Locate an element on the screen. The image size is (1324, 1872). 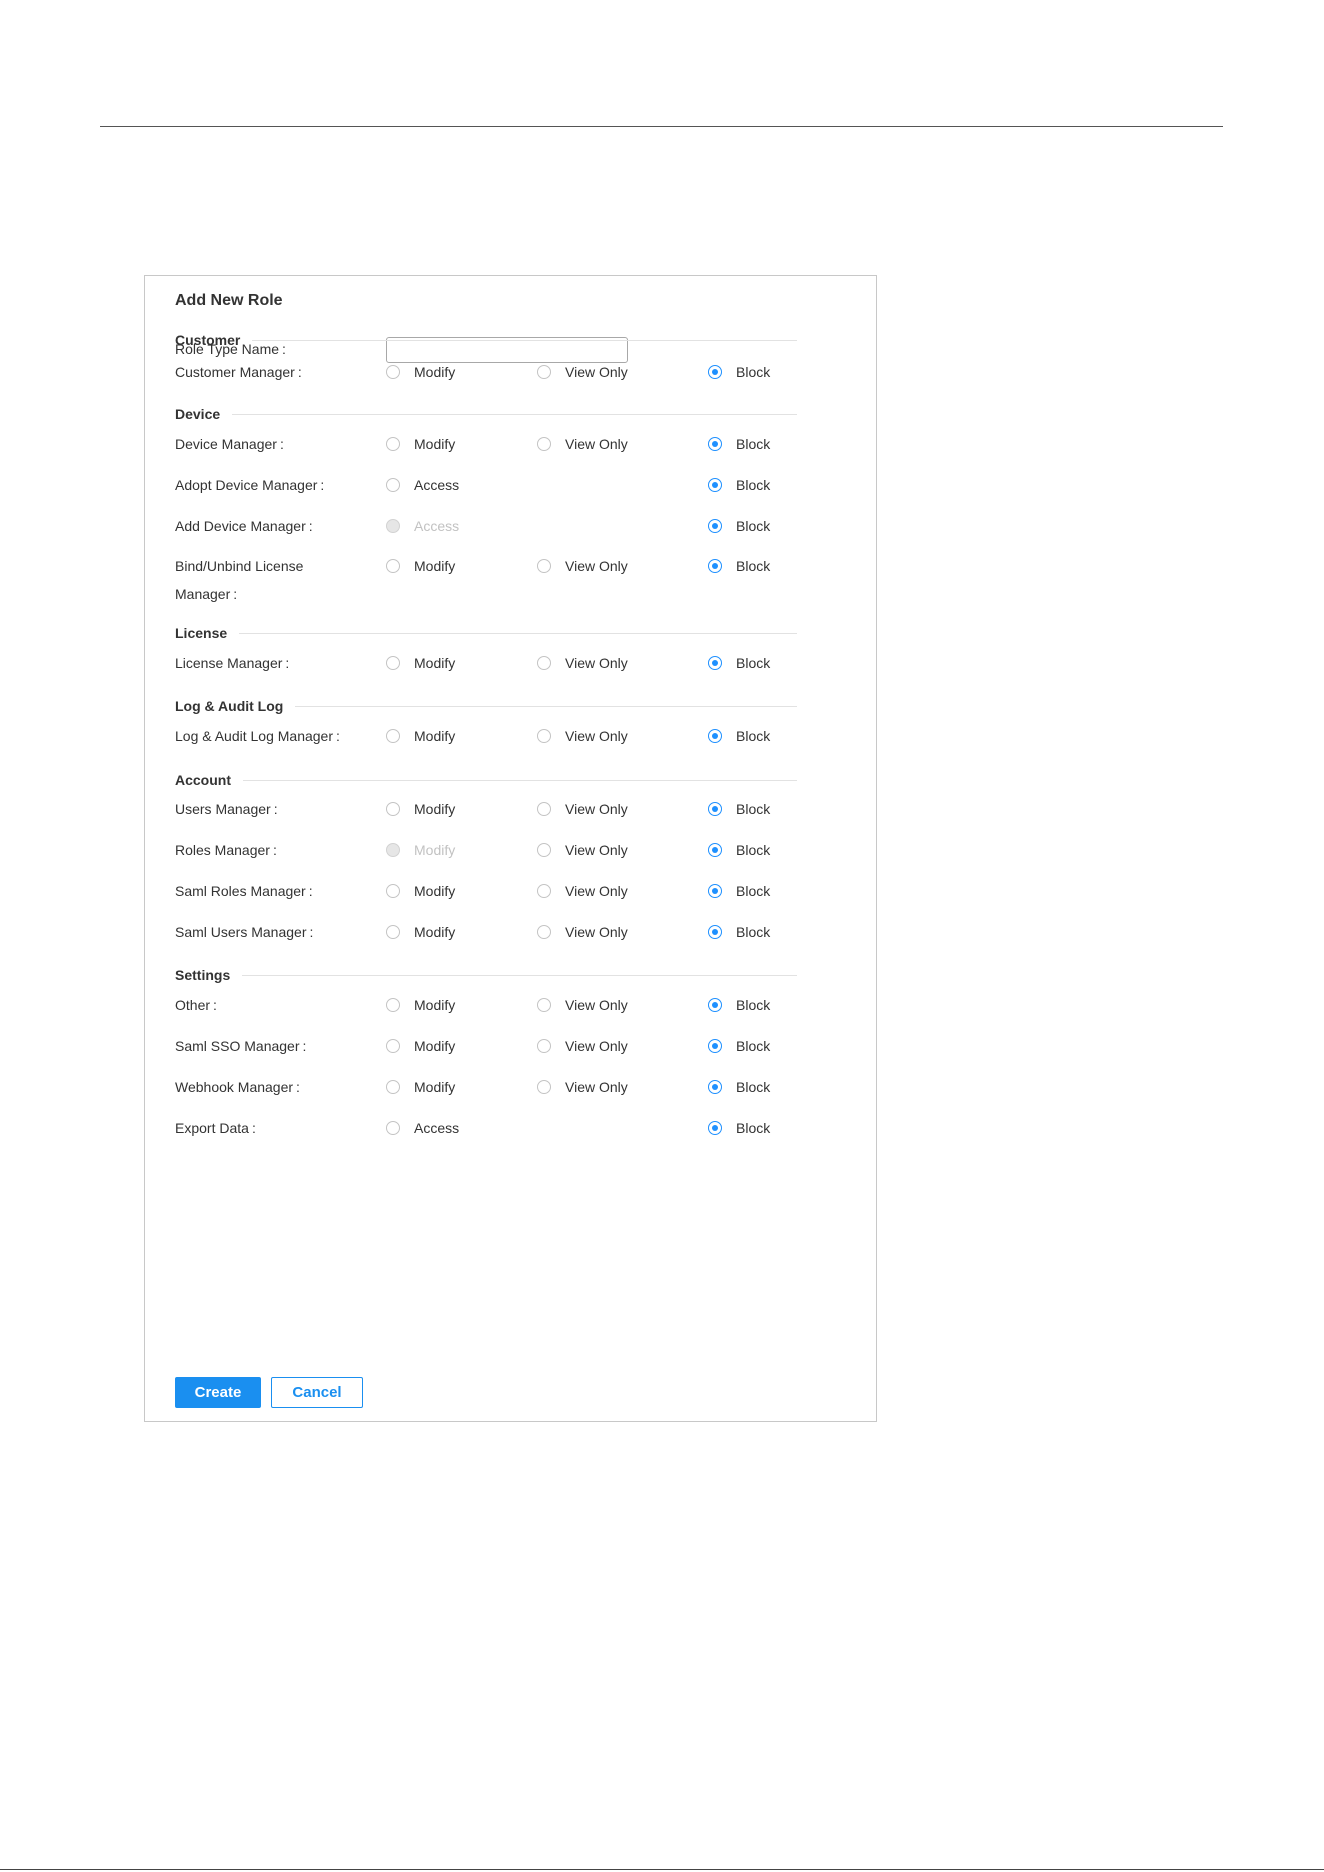
create-button: Create is located at coordinates (218, 1392).